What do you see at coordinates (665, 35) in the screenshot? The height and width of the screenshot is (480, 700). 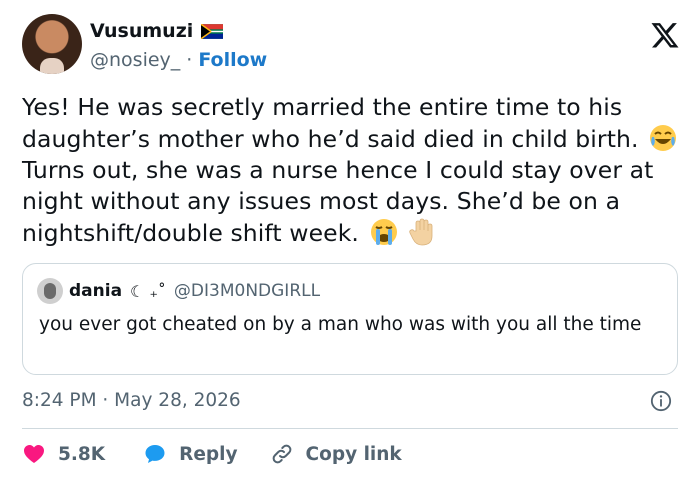 I see `x-logo-icon` at bounding box center [665, 35].